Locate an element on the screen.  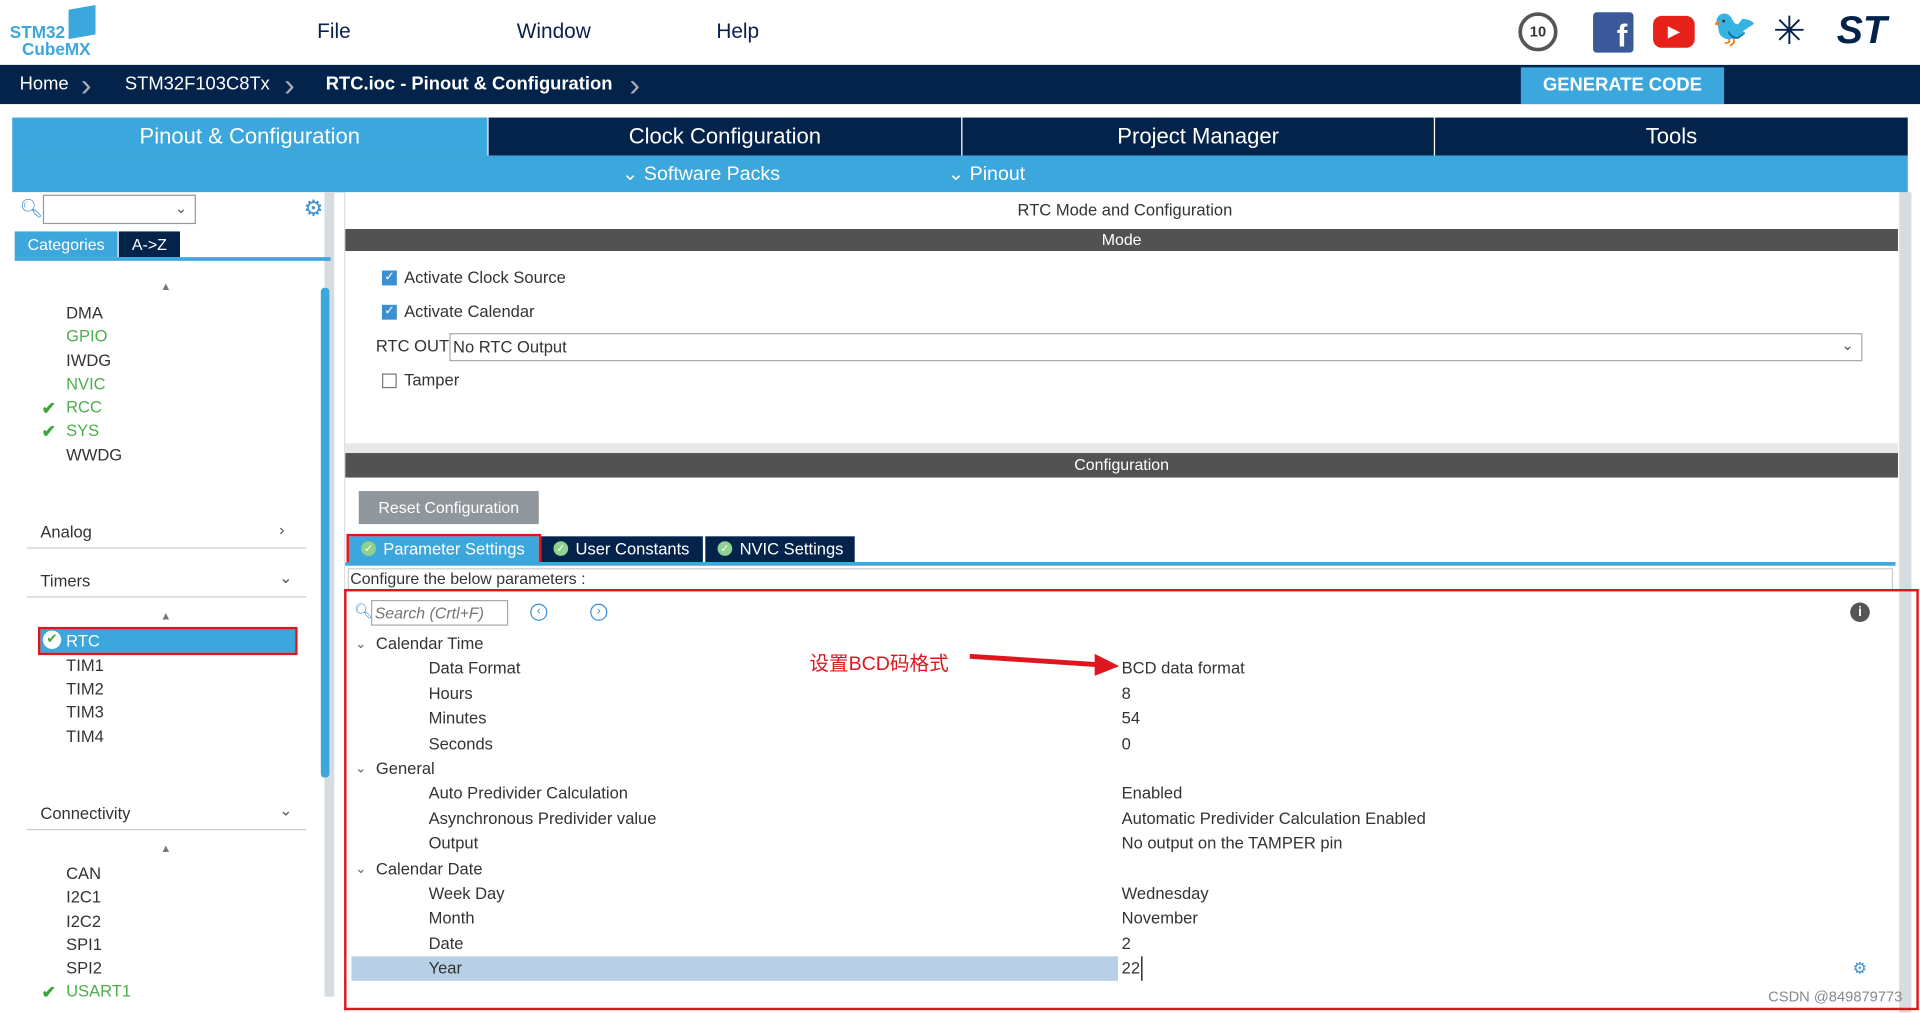
param-row: Output No output on the TAMPER pin is located at coordinates (1122, 844).